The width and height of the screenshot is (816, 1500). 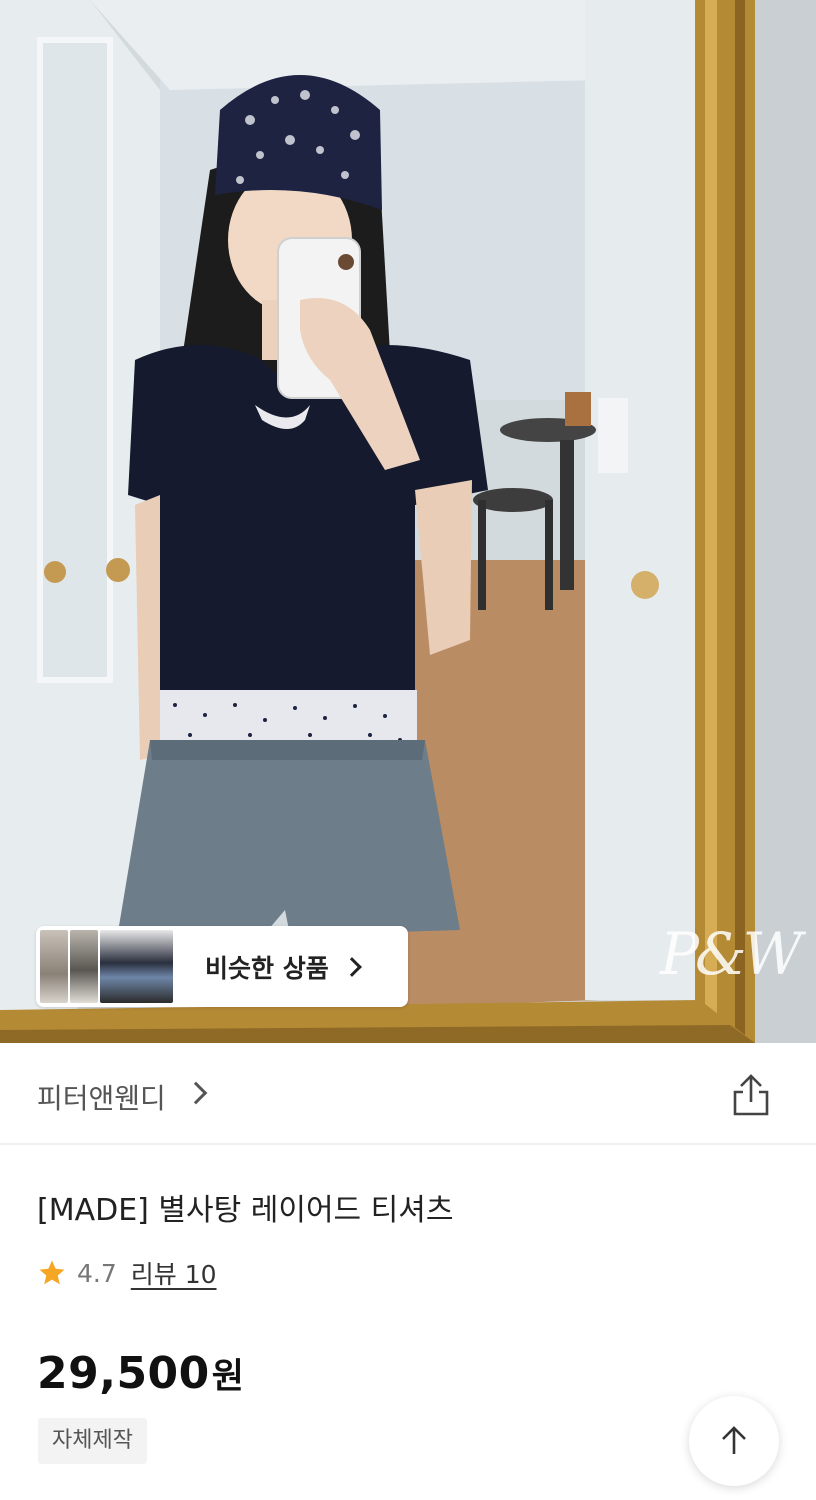 I want to click on price-amount: 29,500, so click(x=123, y=1373).